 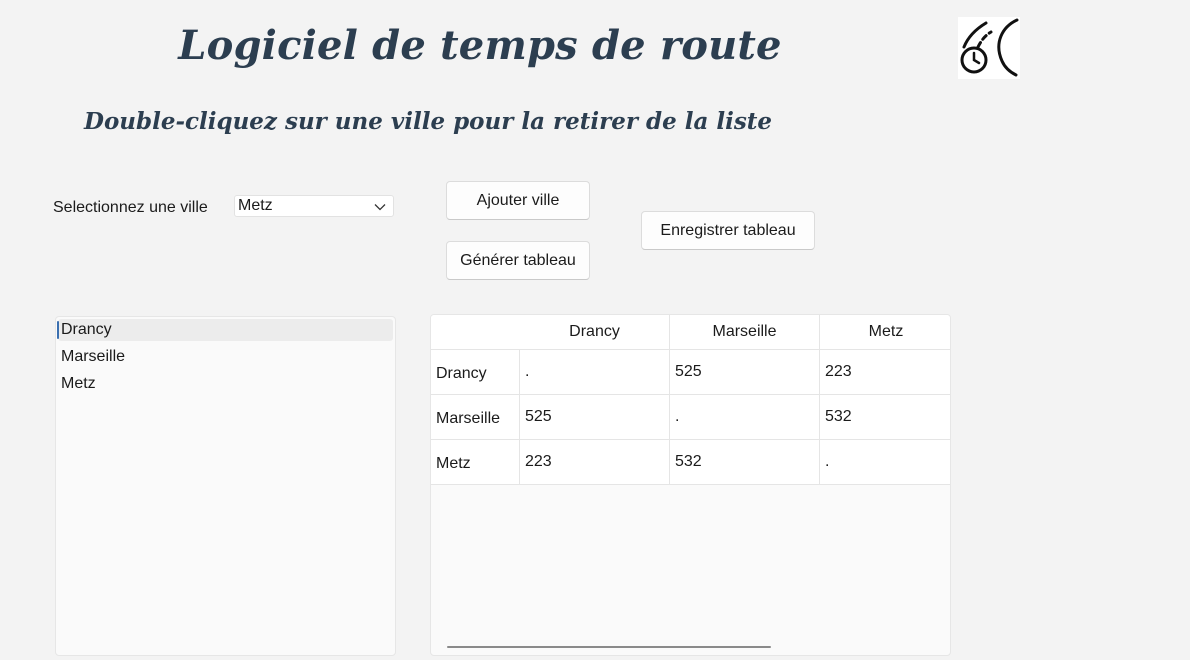 I want to click on table-corner, so click(x=475, y=332).